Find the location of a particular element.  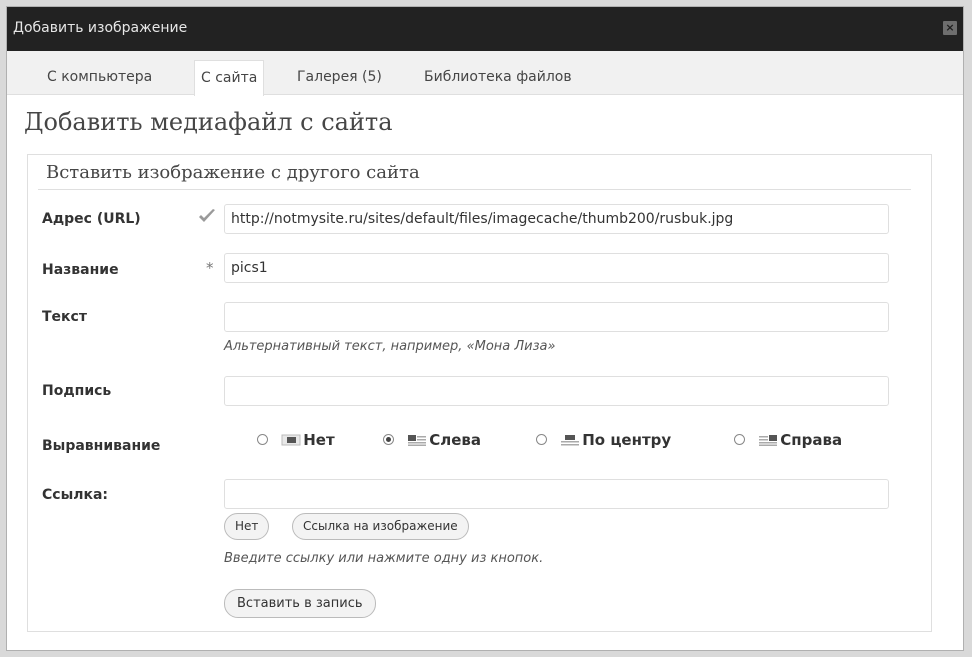

close-icon: × is located at coordinates (950, 28).